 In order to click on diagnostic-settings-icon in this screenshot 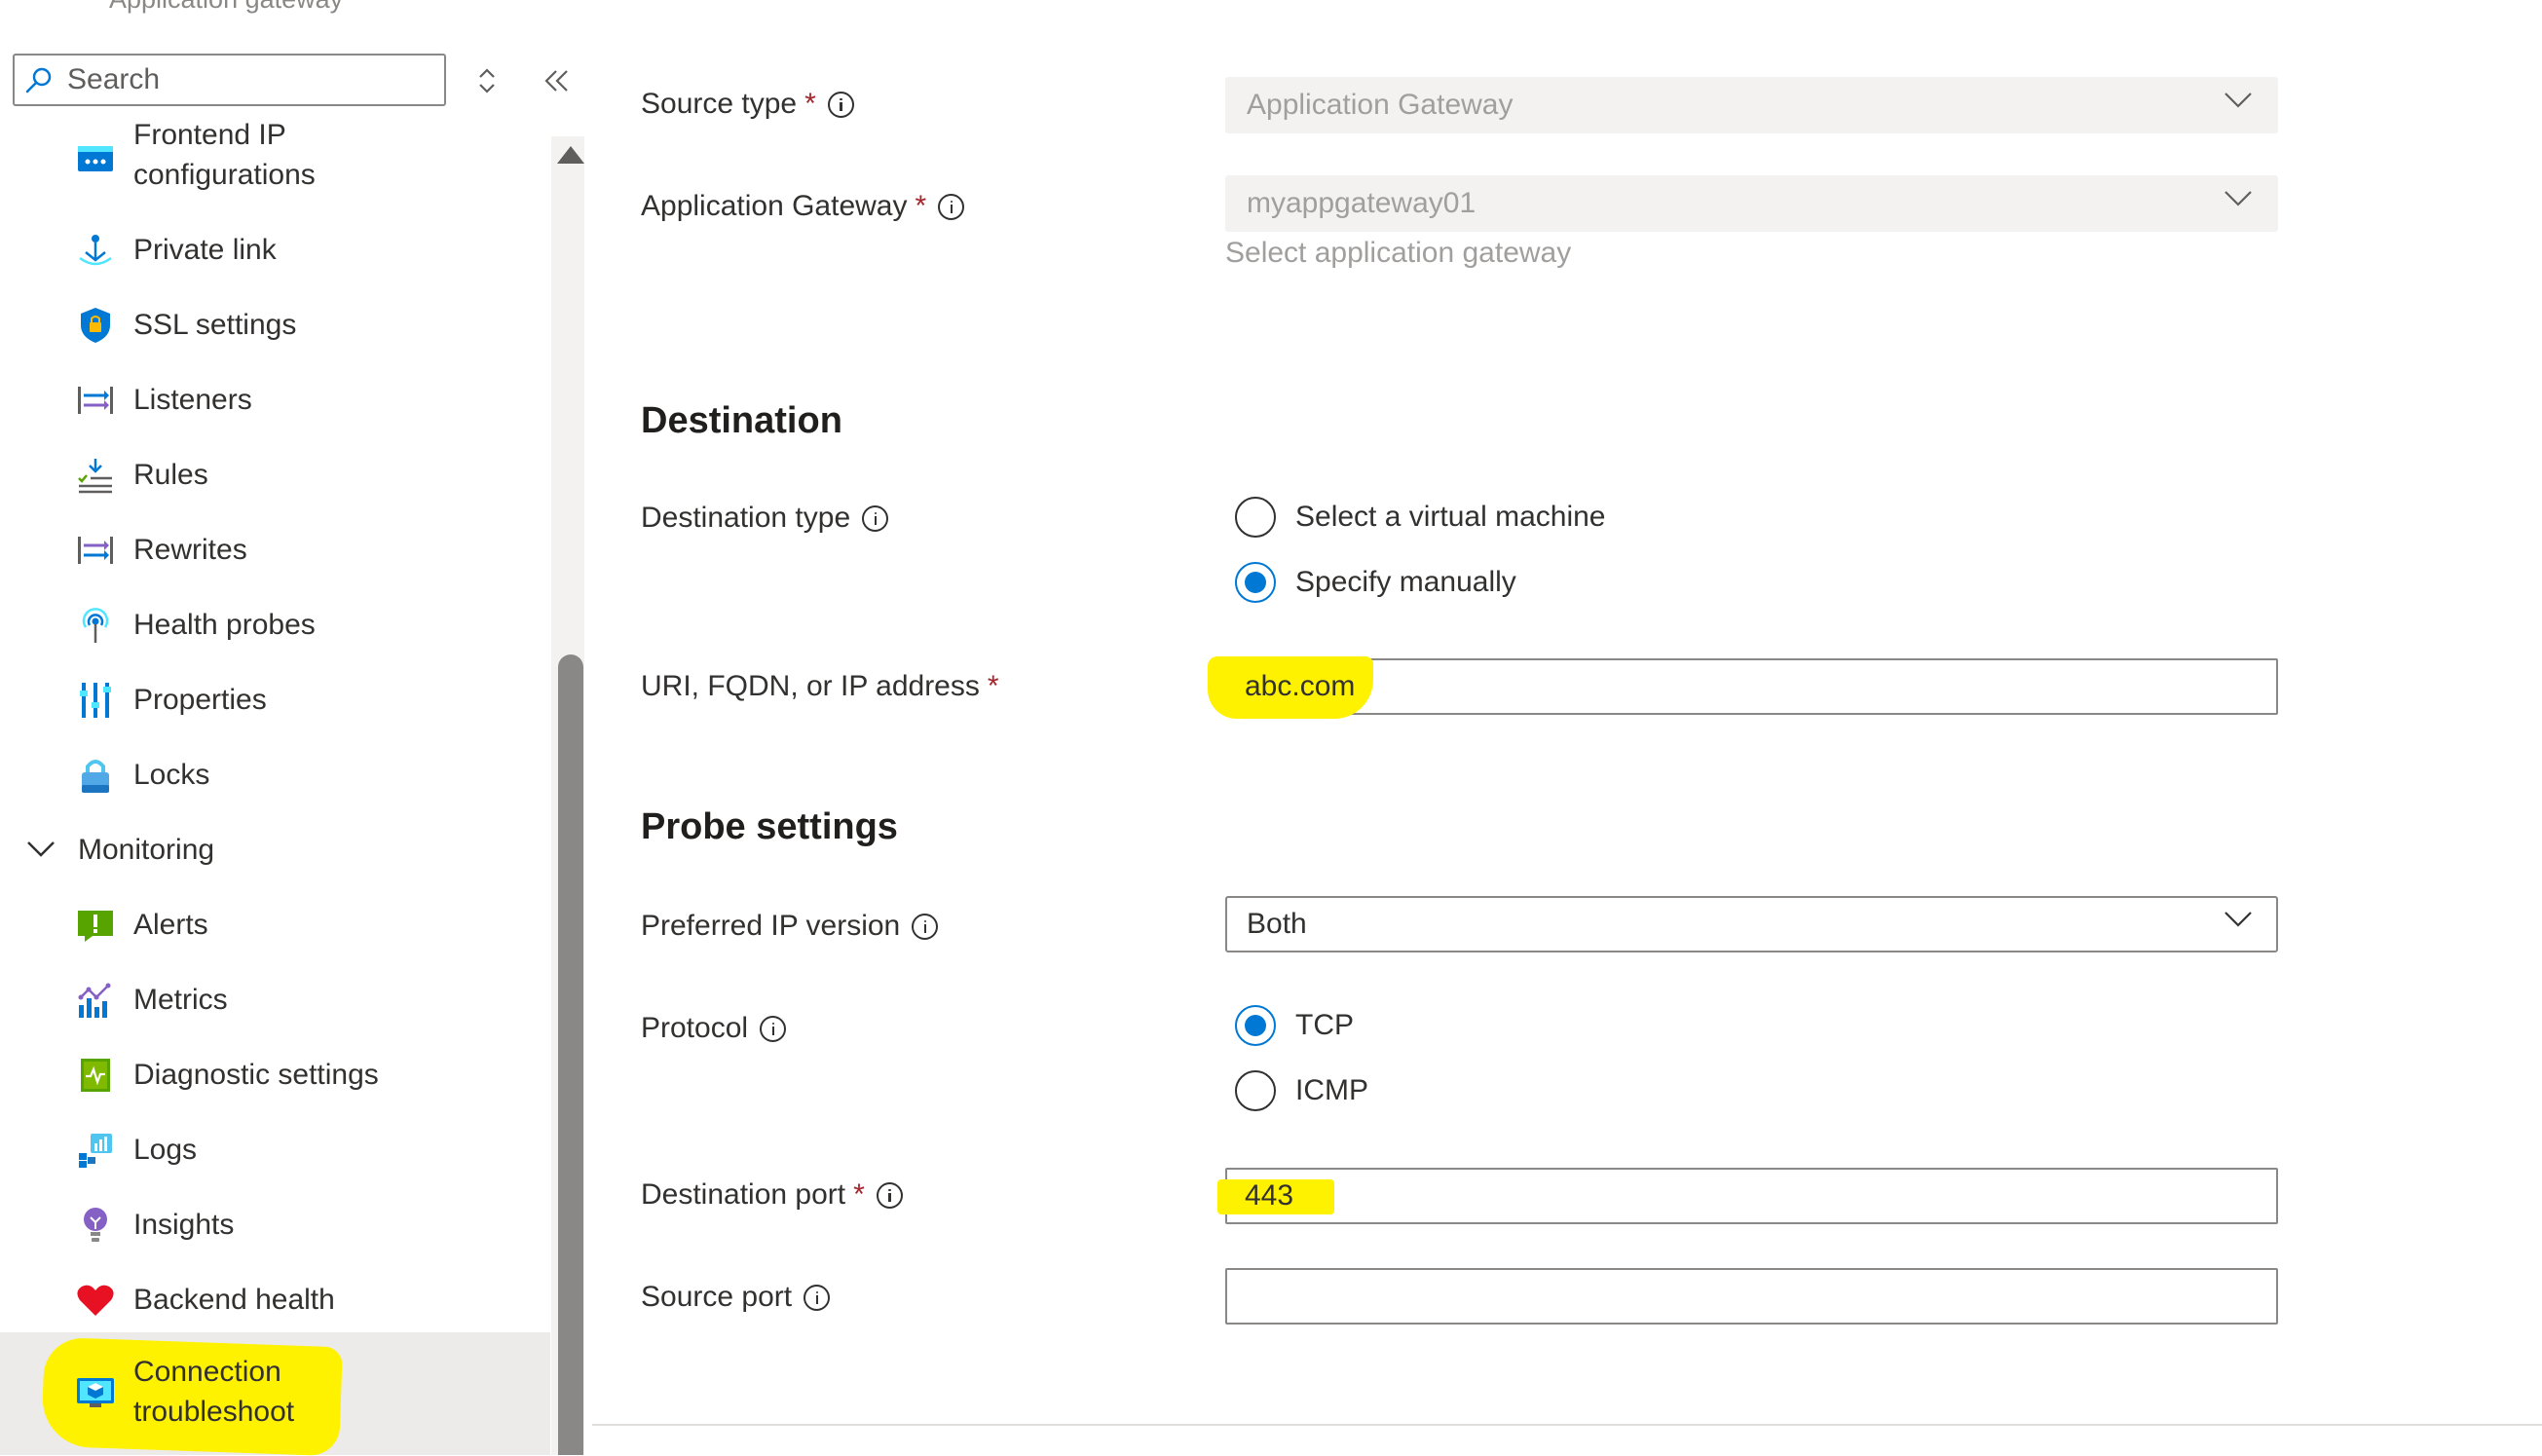, I will do `click(96, 1075)`.